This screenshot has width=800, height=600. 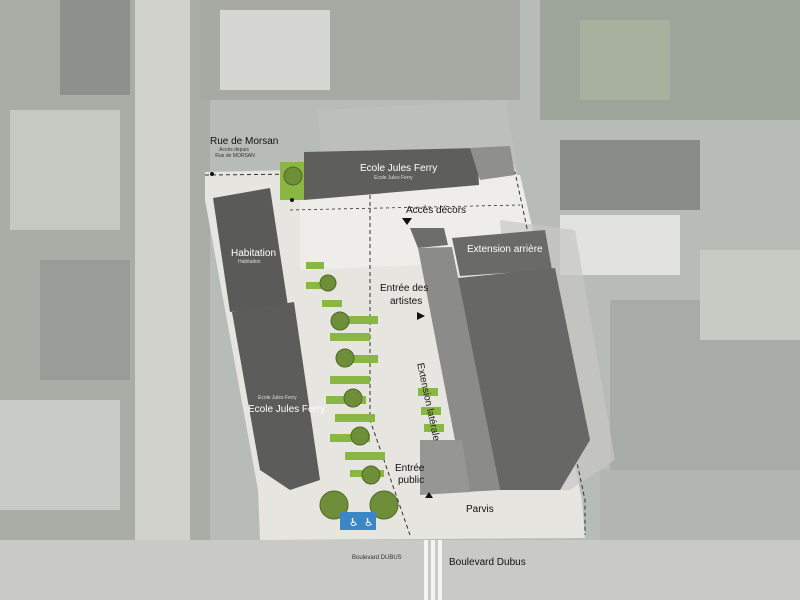 I want to click on label-acces-decors: Accès décors, so click(x=436, y=210).